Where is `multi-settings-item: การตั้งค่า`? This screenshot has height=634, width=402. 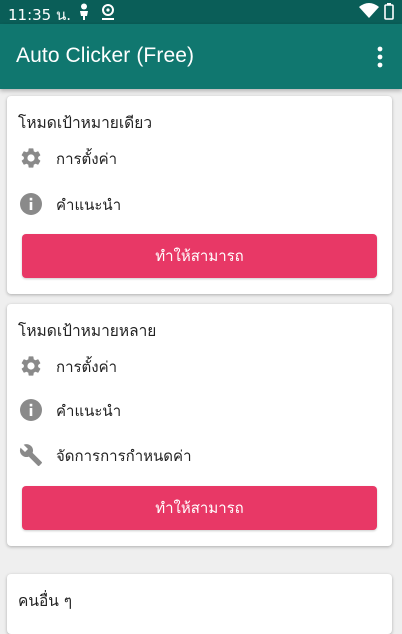 multi-settings-item: การตั้งค่า is located at coordinates (199, 366).